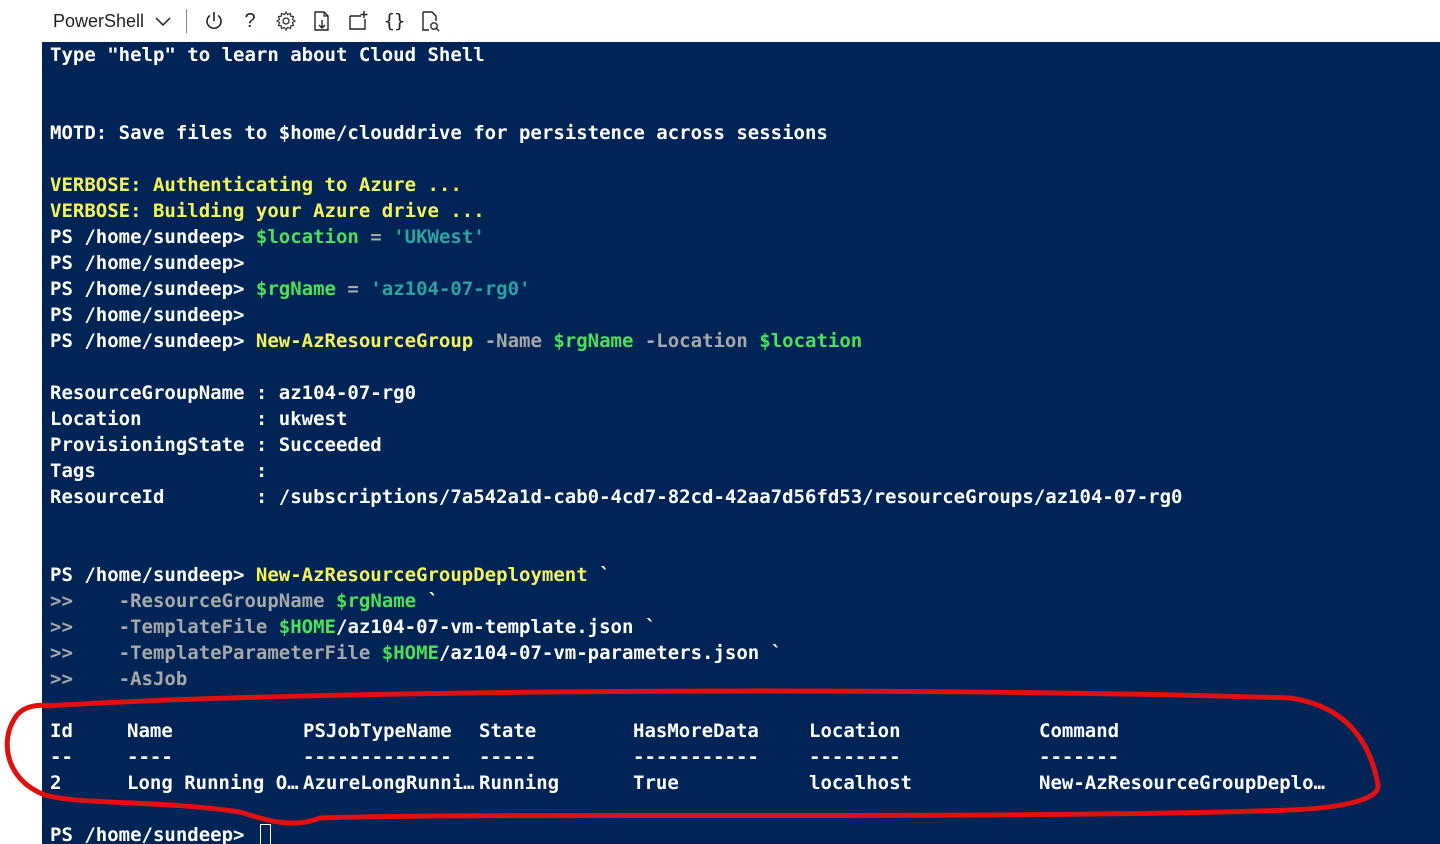 The image size is (1440, 844). I want to click on continuation-line: >> -ResourceGroupName $rgName `, so click(616, 601).